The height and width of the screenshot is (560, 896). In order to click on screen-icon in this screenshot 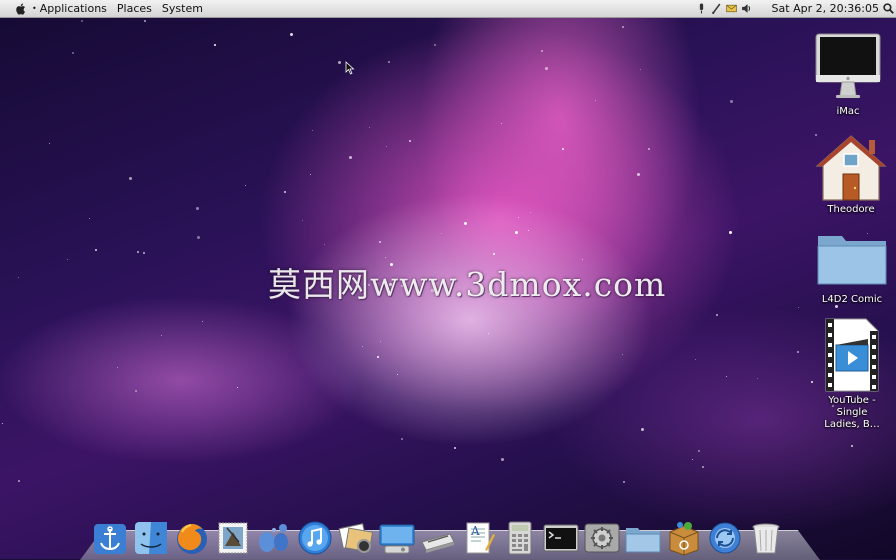, I will do `click(397, 539)`.